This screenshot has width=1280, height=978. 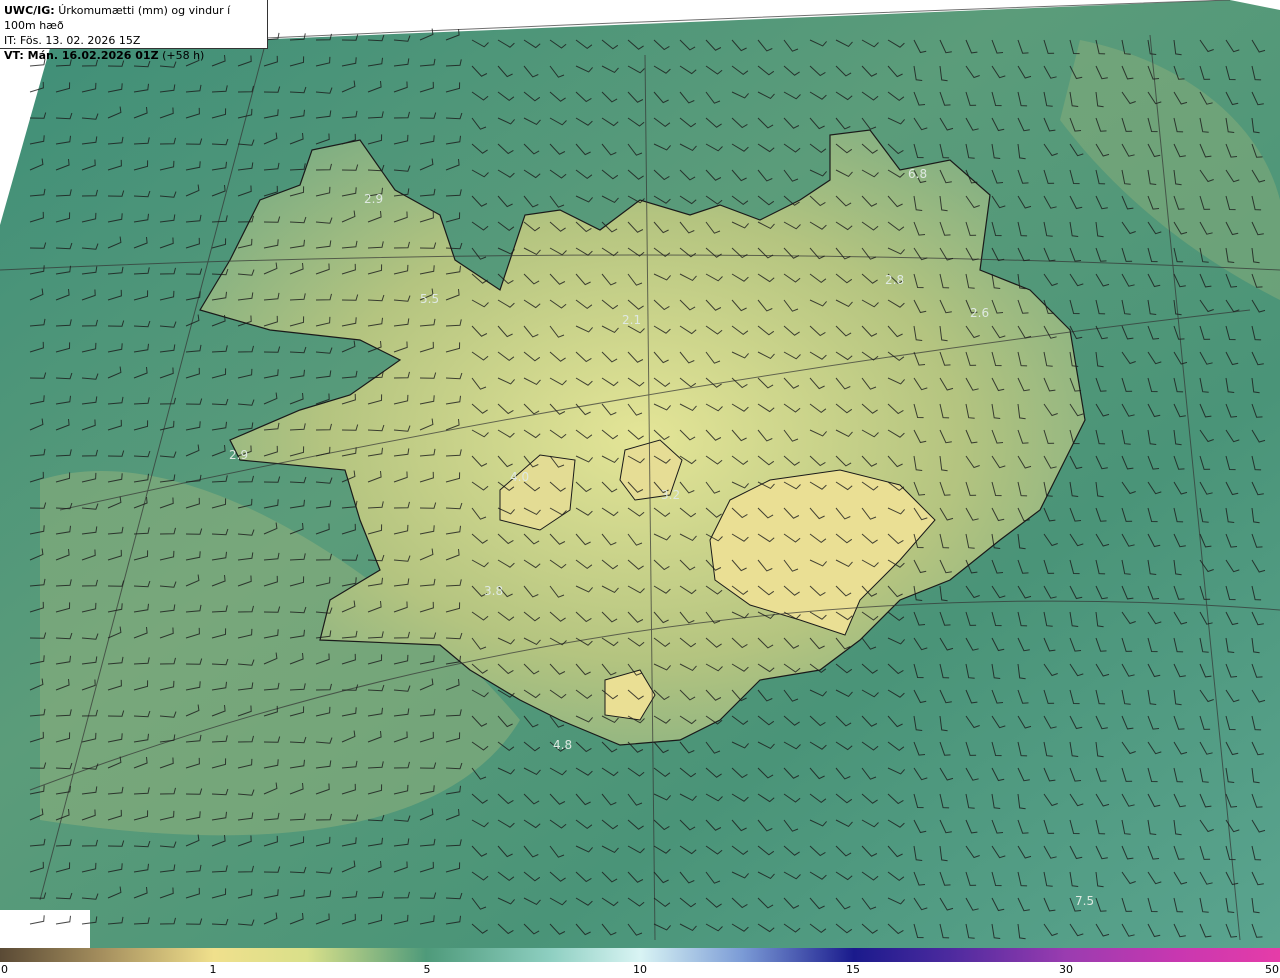 I want to click on valid-time-line: VT: Mán. 16.02.2026 01Z (+58 h), so click(x=133, y=55).